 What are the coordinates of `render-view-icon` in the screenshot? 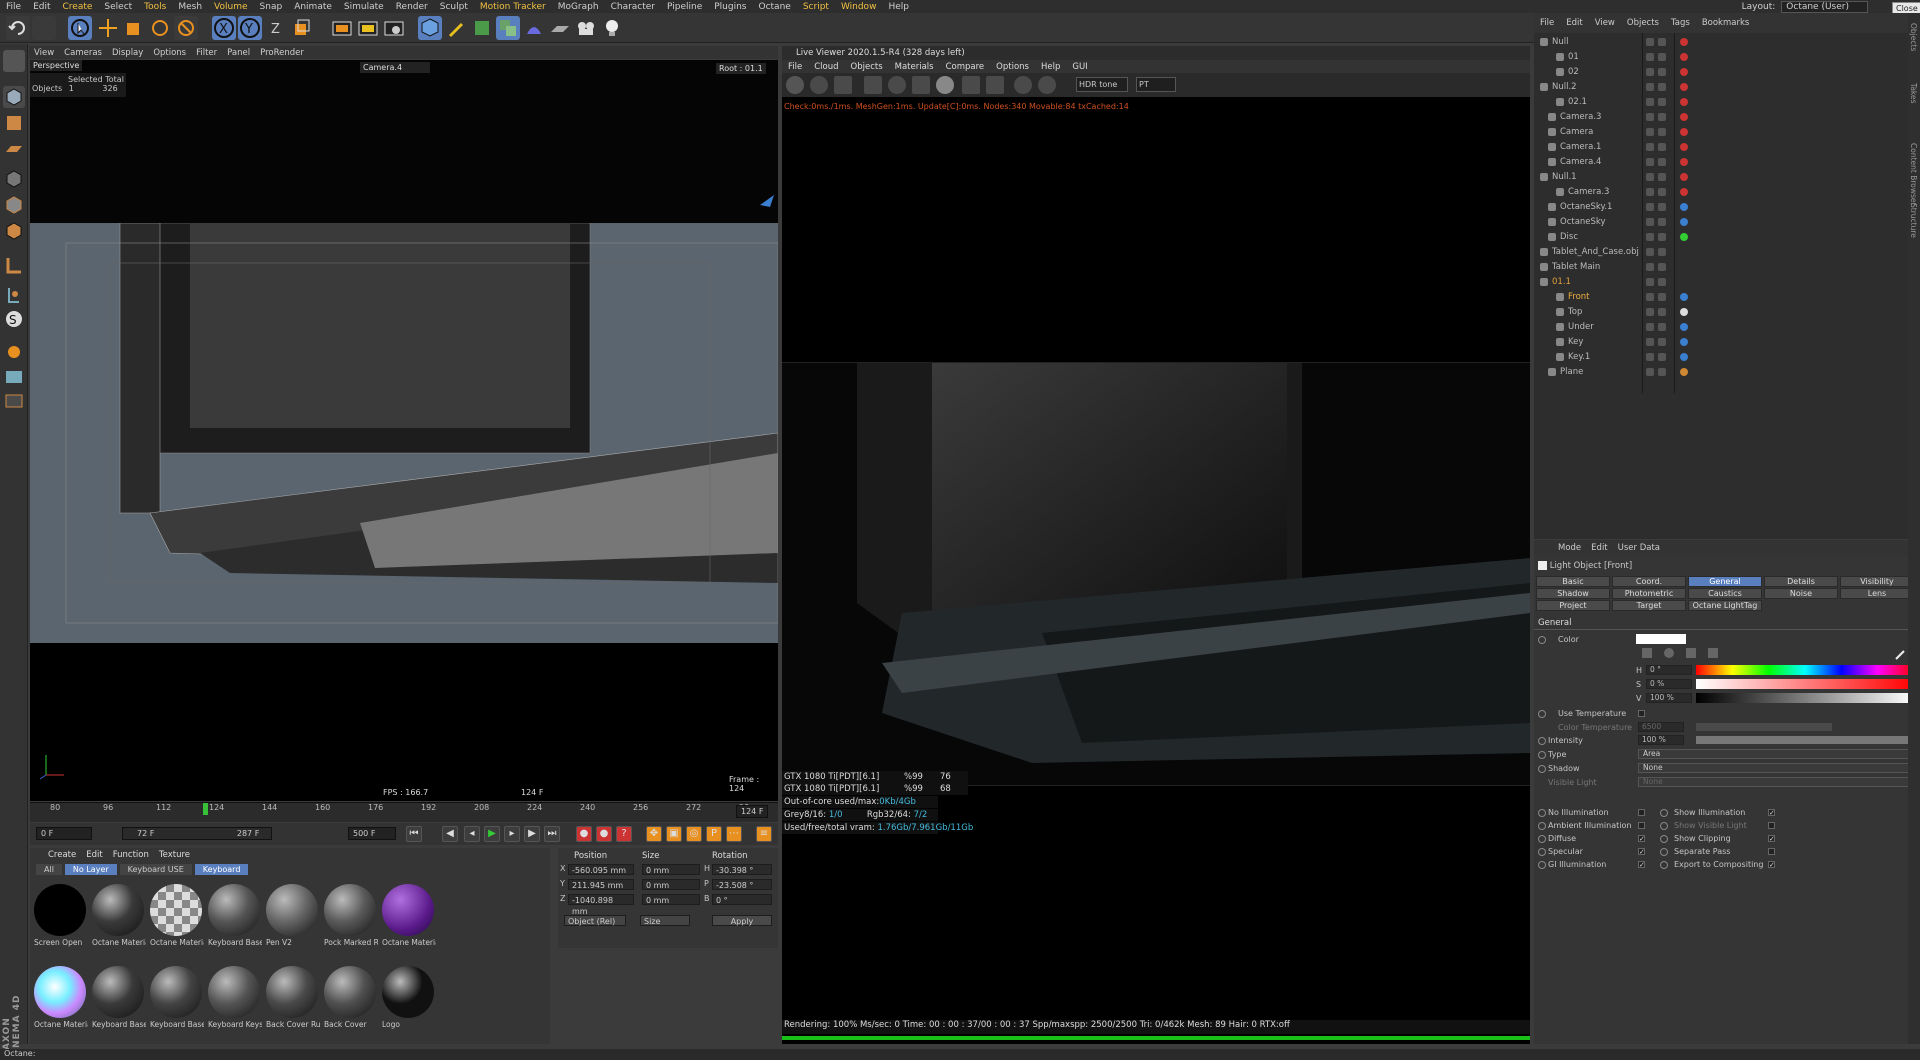 It's located at (342, 28).